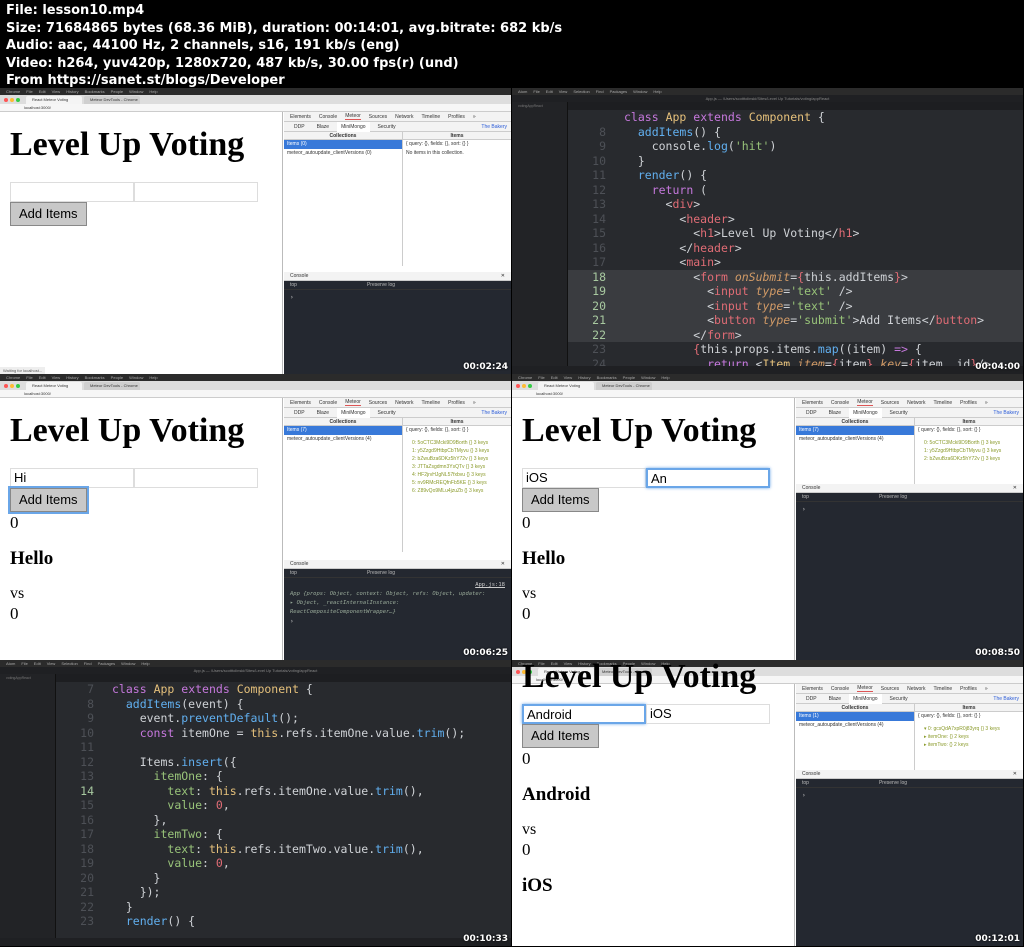  Describe the element at coordinates (795, 190) in the screenshot. I see `code-line: 12 return (` at that location.